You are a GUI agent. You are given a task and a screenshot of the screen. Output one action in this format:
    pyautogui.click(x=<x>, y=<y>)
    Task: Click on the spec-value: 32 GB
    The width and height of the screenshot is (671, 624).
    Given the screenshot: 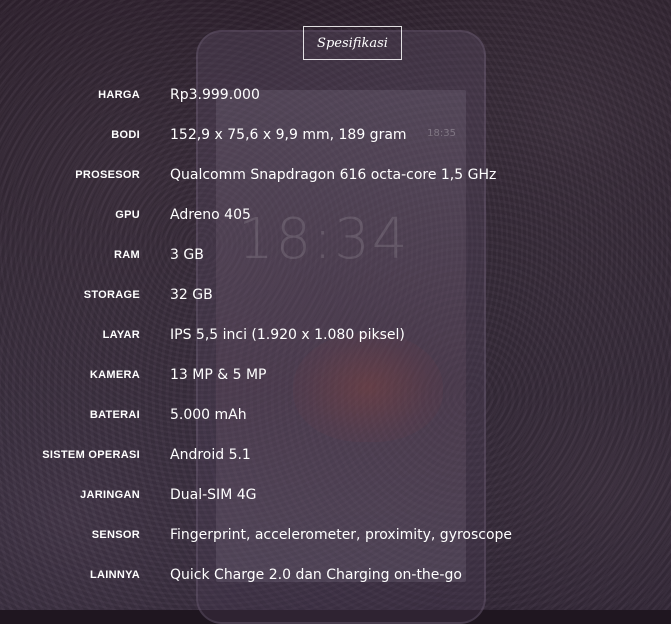 What is the action you would take?
    pyautogui.click(x=191, y=295)
    